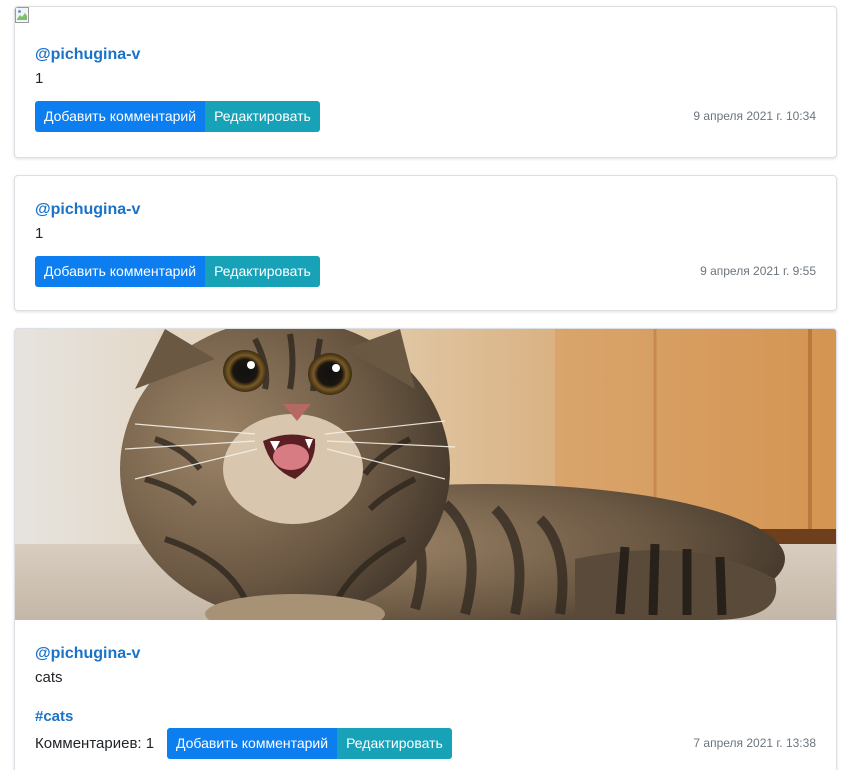 This screenshot has height=770, width=849. Describe the element at coordinates (754, 116) in the screenshot. I see `post-timestamp: 9 апреля 2021 г. 10:34` at that location.